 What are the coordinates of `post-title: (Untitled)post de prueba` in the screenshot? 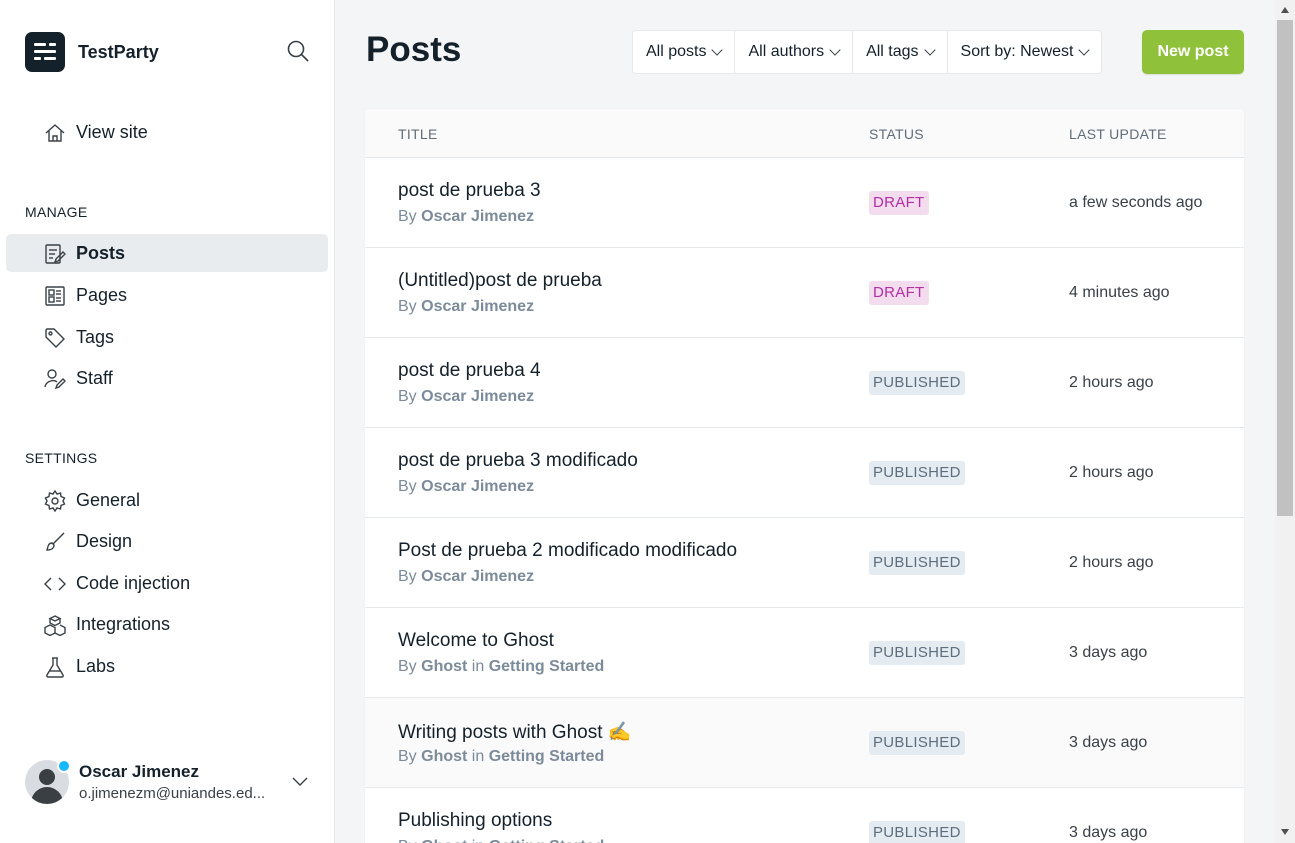 It's located at (500, 280).